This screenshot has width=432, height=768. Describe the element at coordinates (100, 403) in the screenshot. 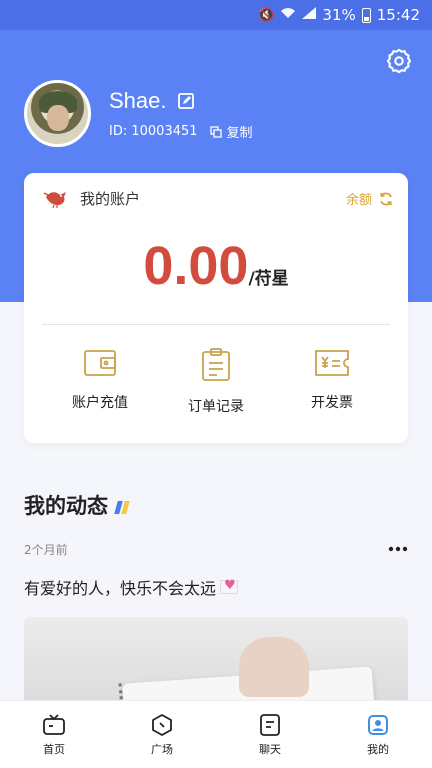

I see `recharge-label: 账户充值` at that location.